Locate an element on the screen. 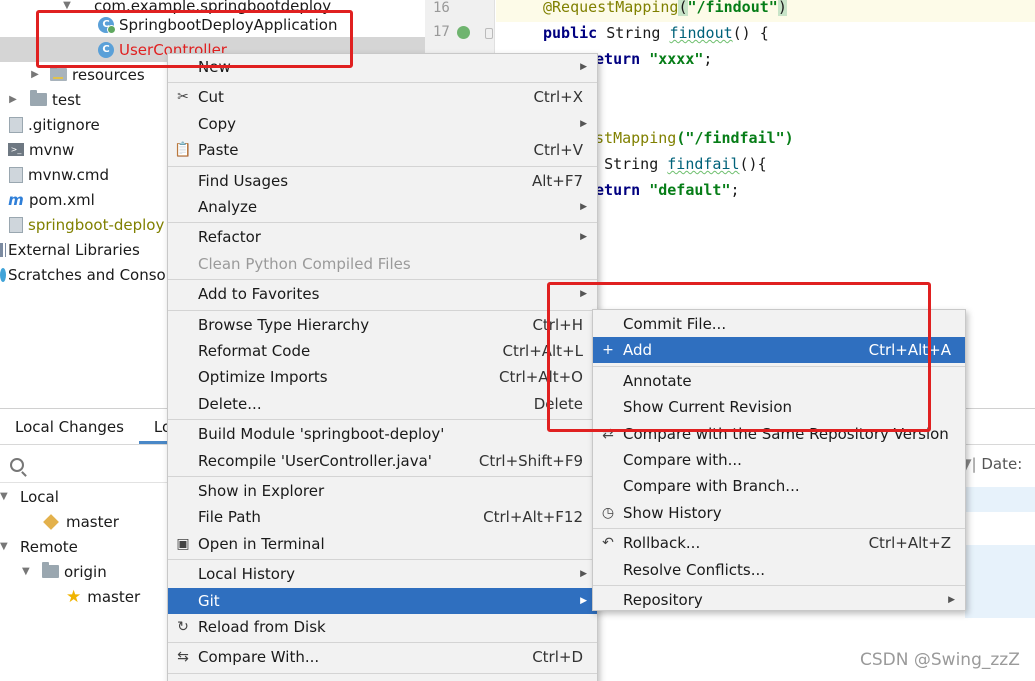 This screenshot has width=1035, height=681. menu-item-clean-python-compiled-files: Clean Python Compiled Files is located at coordinates (382, 264).